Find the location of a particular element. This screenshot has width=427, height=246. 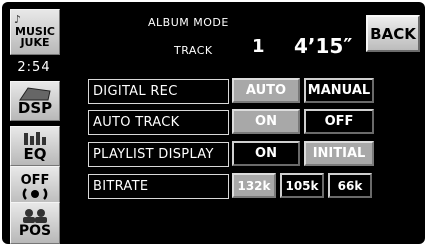

playlist-display-label: PLAYLIST DISPLAY is located at coordinates (158, 154).